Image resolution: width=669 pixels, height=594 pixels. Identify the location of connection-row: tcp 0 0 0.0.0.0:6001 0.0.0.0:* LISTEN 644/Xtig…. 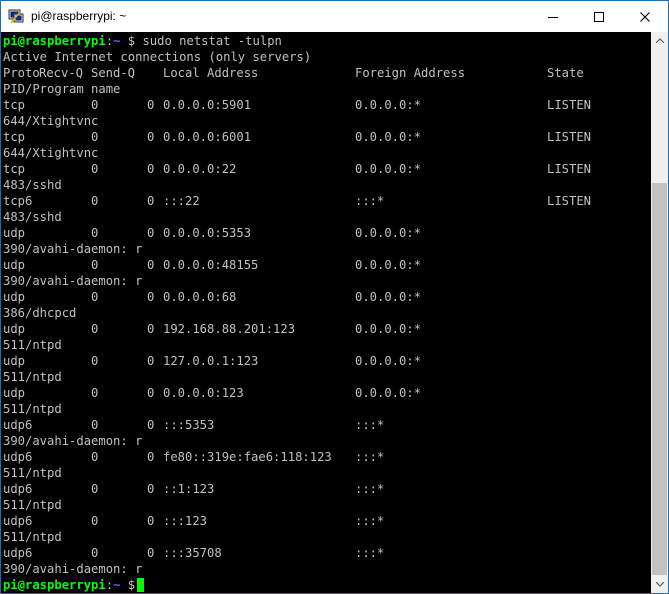
(326, 145).